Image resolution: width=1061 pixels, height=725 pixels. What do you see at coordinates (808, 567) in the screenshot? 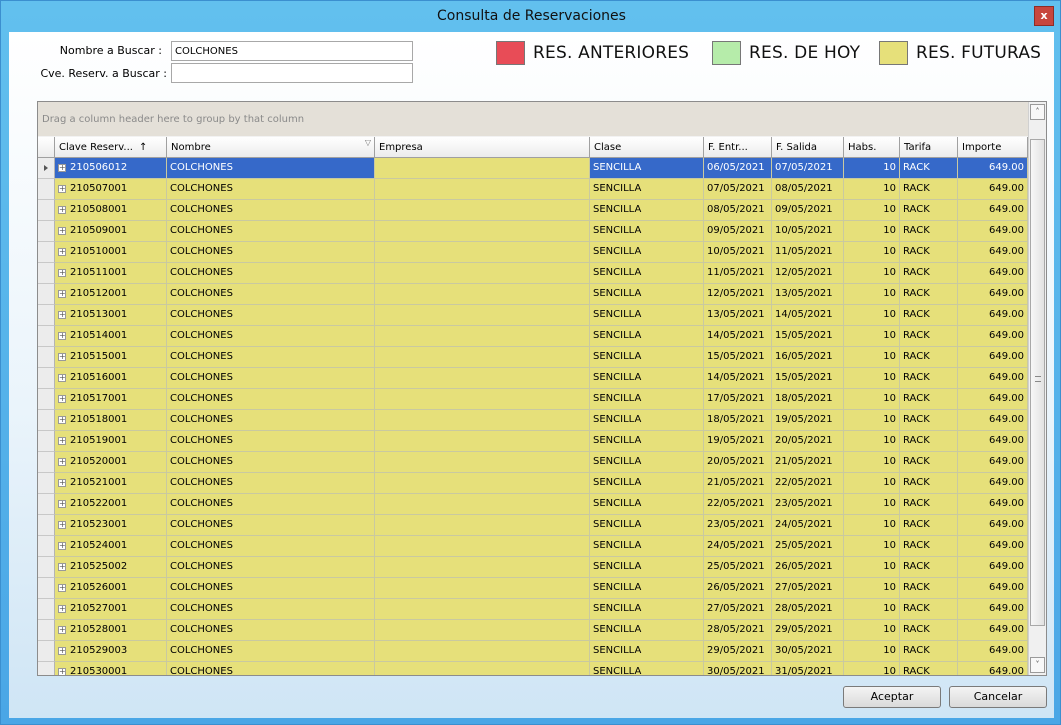
I see `cell-f-salida: 26/05/2021` at bounding box center [808, 567].